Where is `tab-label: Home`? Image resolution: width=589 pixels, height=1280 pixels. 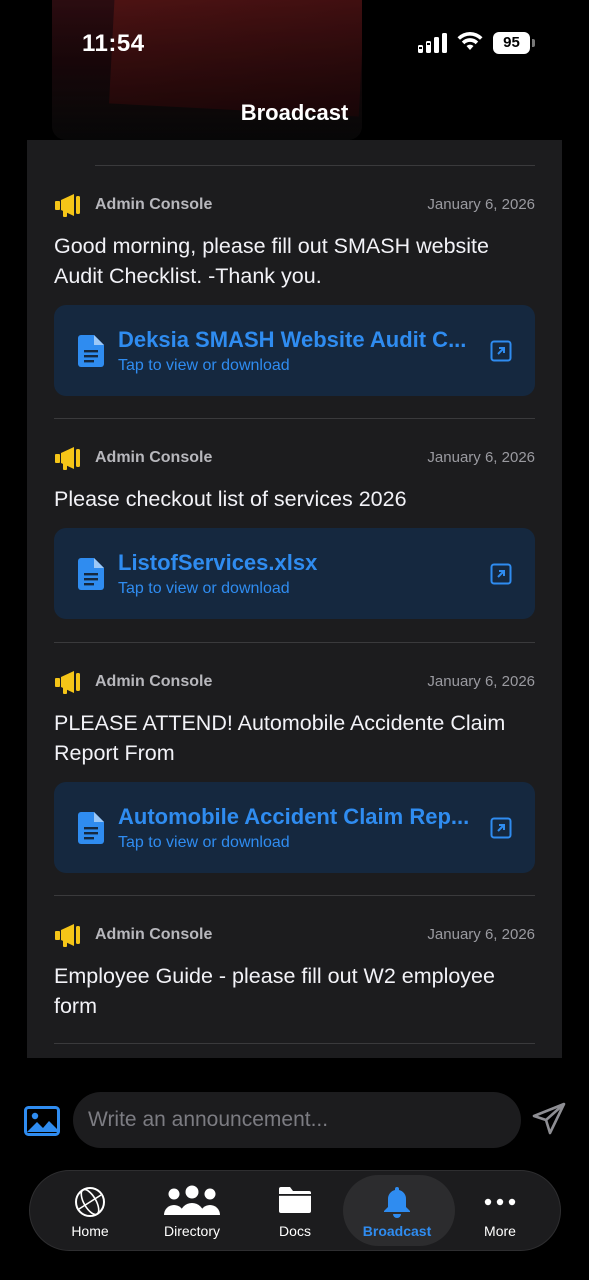 tab-label: Home is located at coordinates (90, 1231).